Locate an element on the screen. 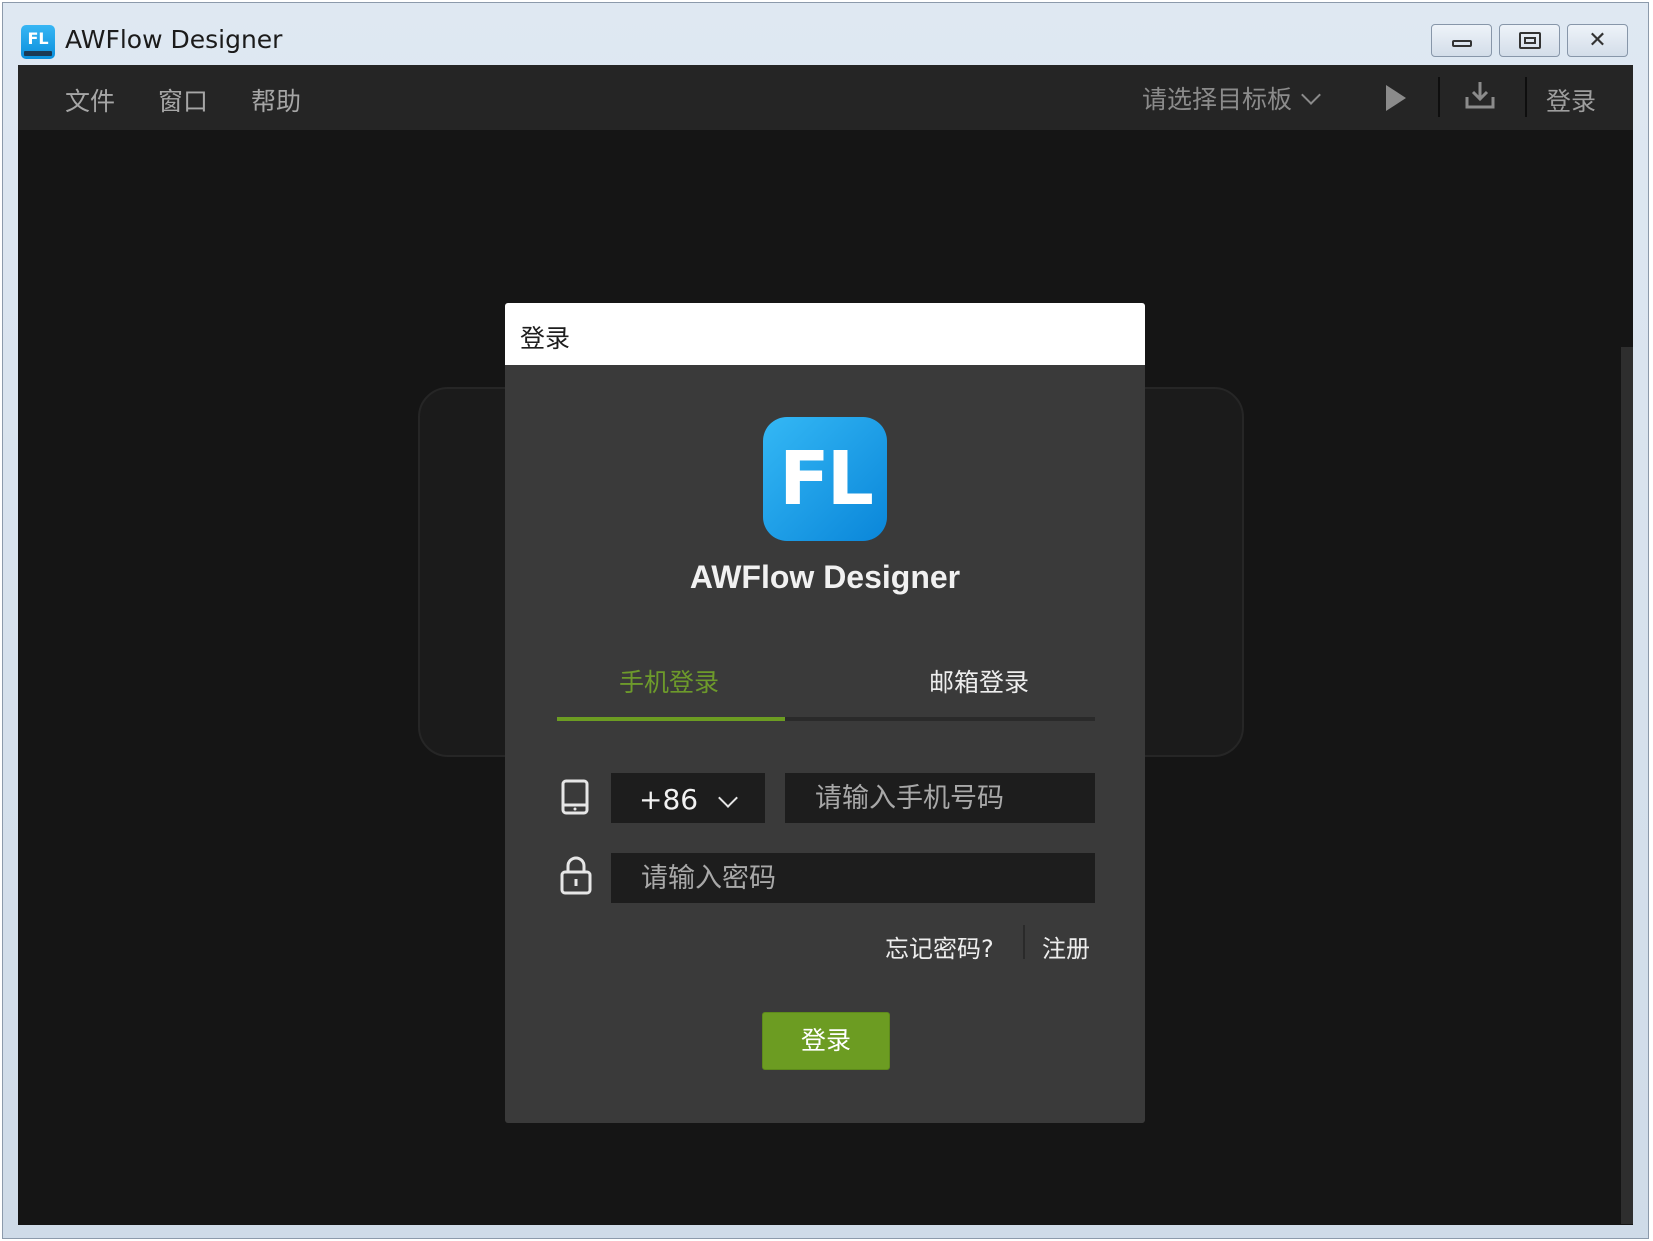 This screenshot has width=1653, height=1241. dialog-title: 登录 is located at coordinates (545, 338).